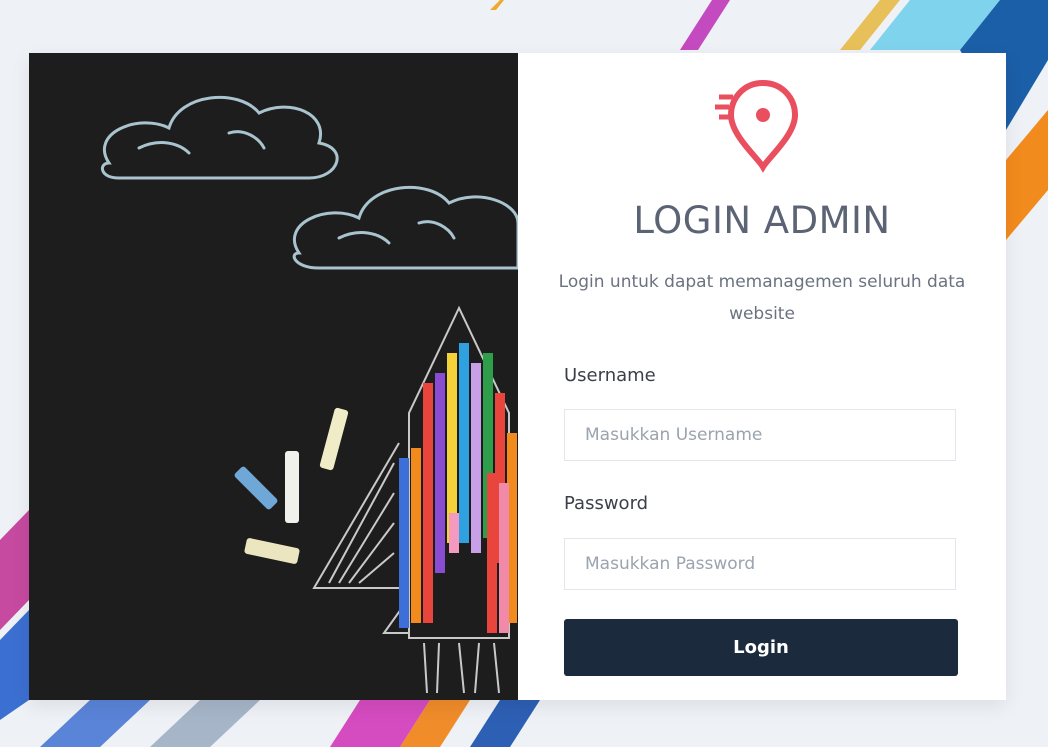  I want to click on username-label: Username, so click(610, 375).